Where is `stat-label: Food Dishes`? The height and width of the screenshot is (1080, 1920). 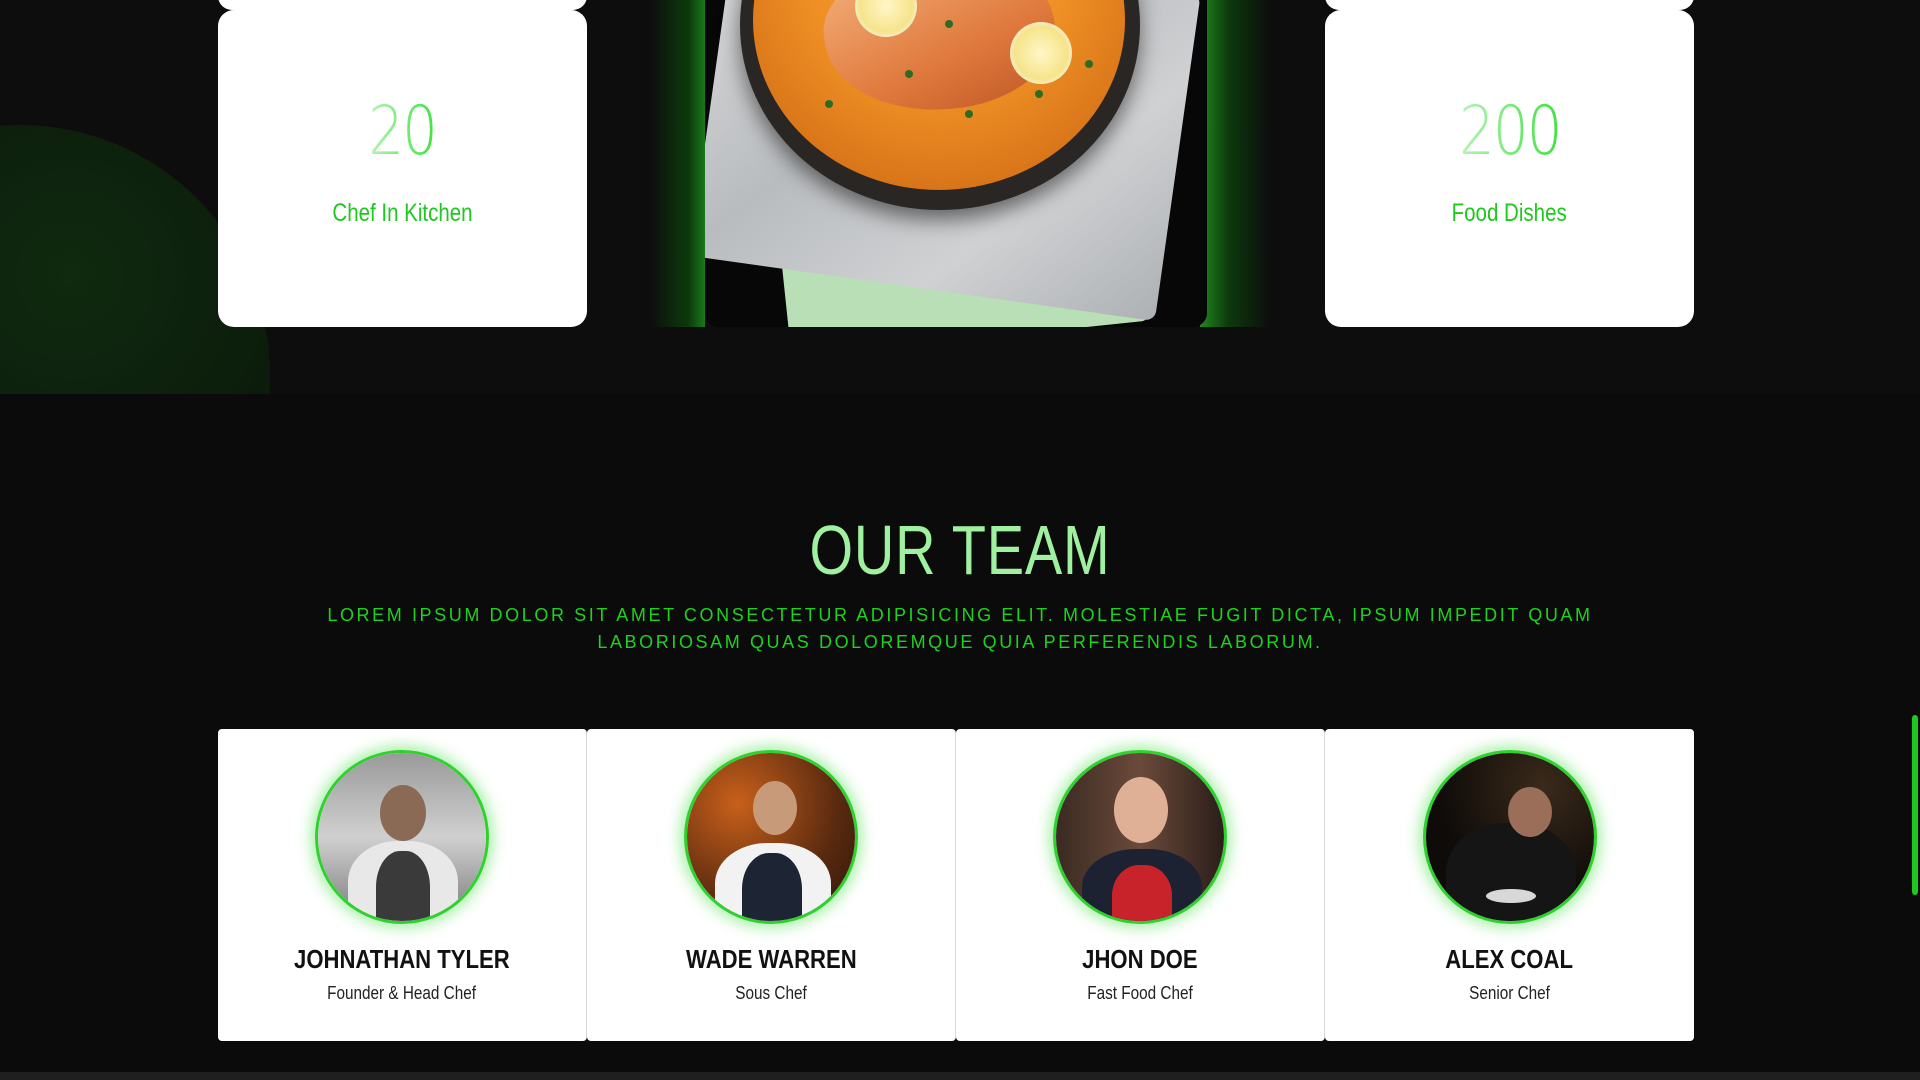 stat-label: Food Dishes is located at coordinates (1509, 213).